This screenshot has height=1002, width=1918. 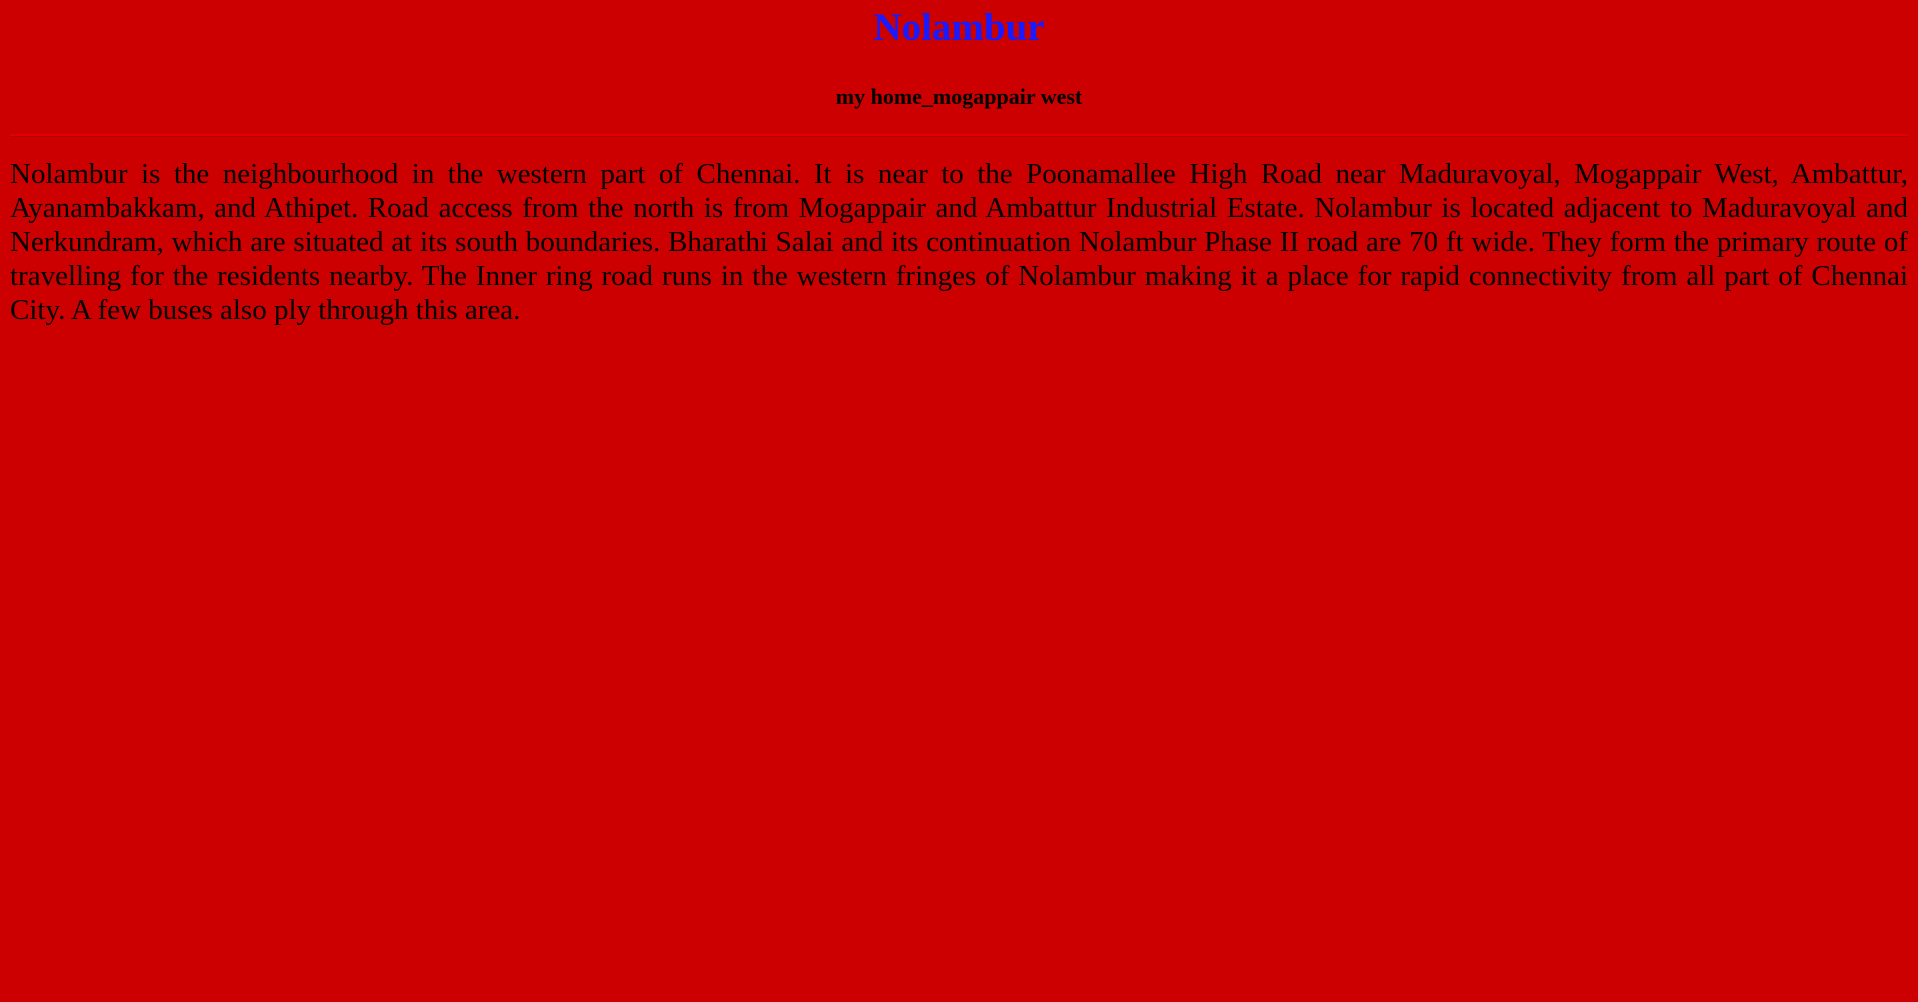 What do you see at coordinates (959, 96) in the screenshot?
I see `page-subtitle: my home_mogappair west` at bounding box center [959, 96].